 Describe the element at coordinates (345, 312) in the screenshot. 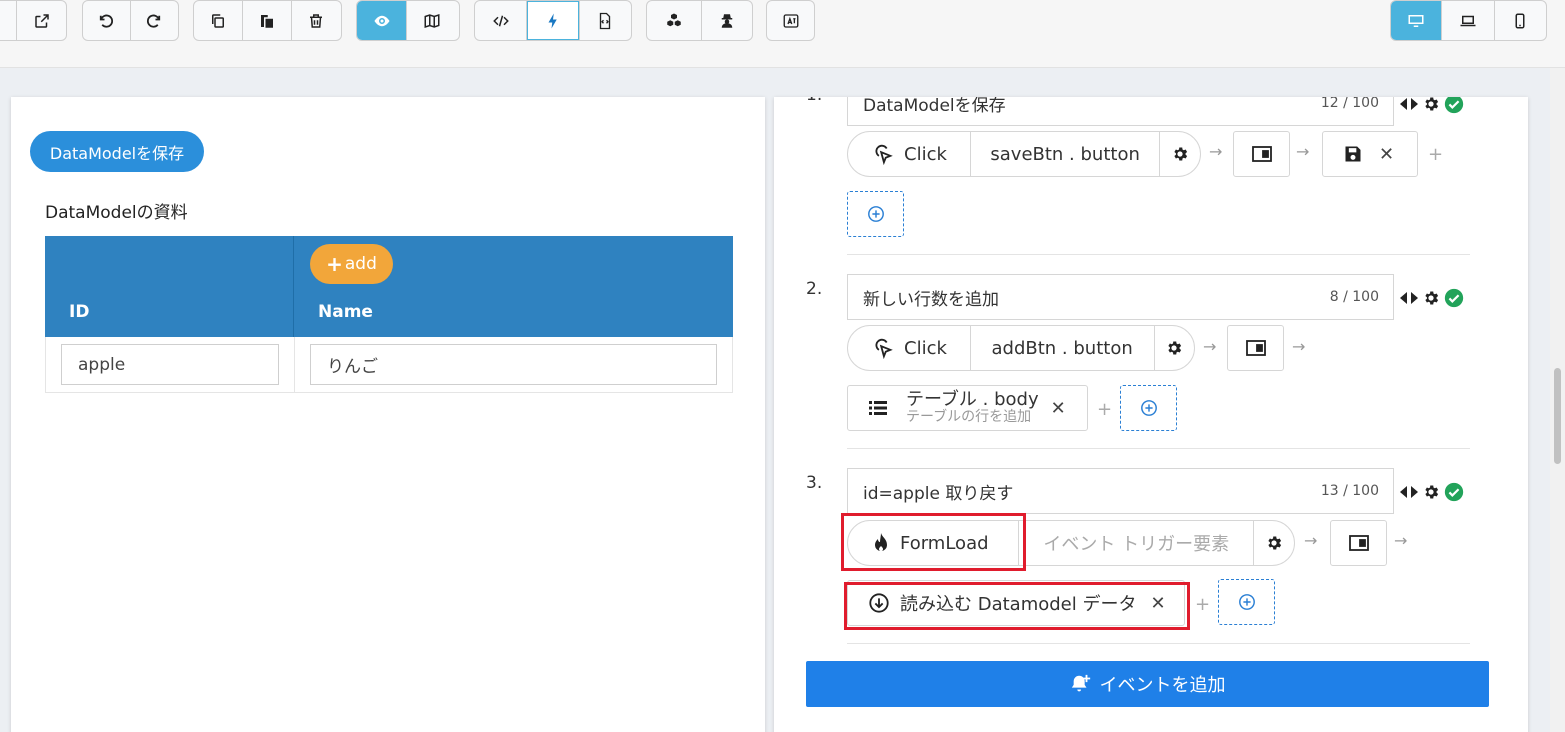

I see `column-header-name: Name` at that location.